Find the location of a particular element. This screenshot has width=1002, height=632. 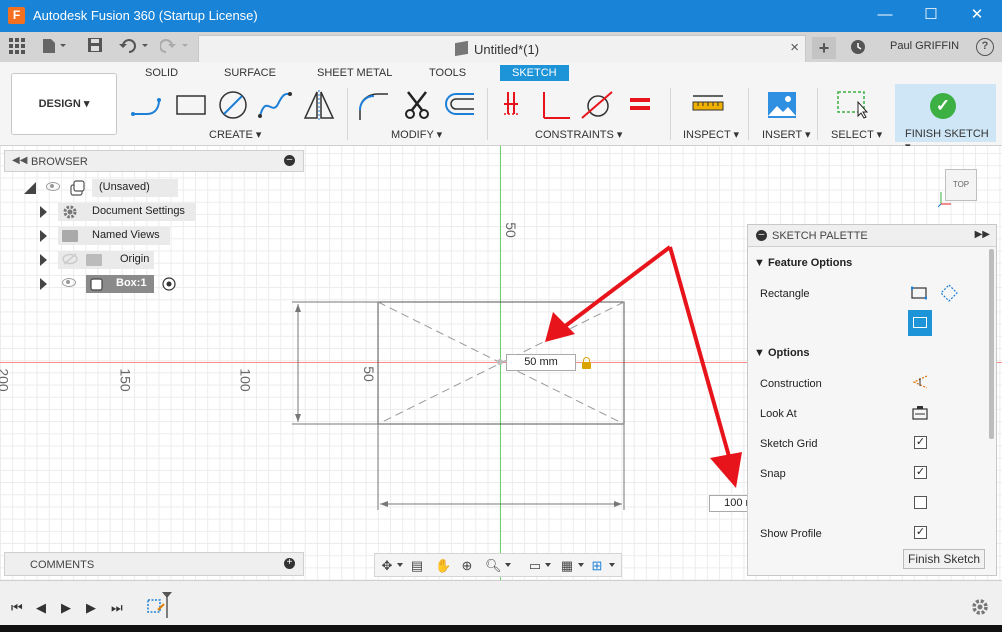

orbit-icon: ✥ is located at coordinates (387, 566).